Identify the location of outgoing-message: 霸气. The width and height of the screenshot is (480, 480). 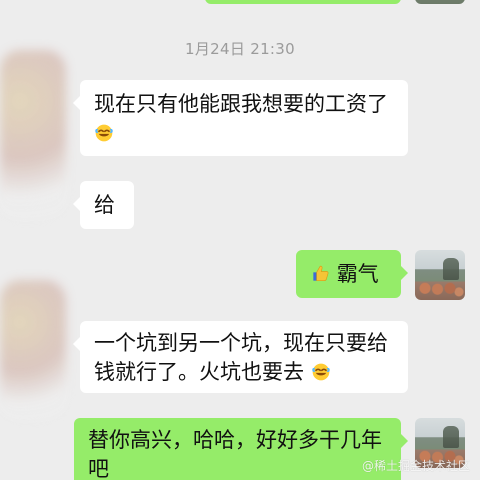
(352, 274).